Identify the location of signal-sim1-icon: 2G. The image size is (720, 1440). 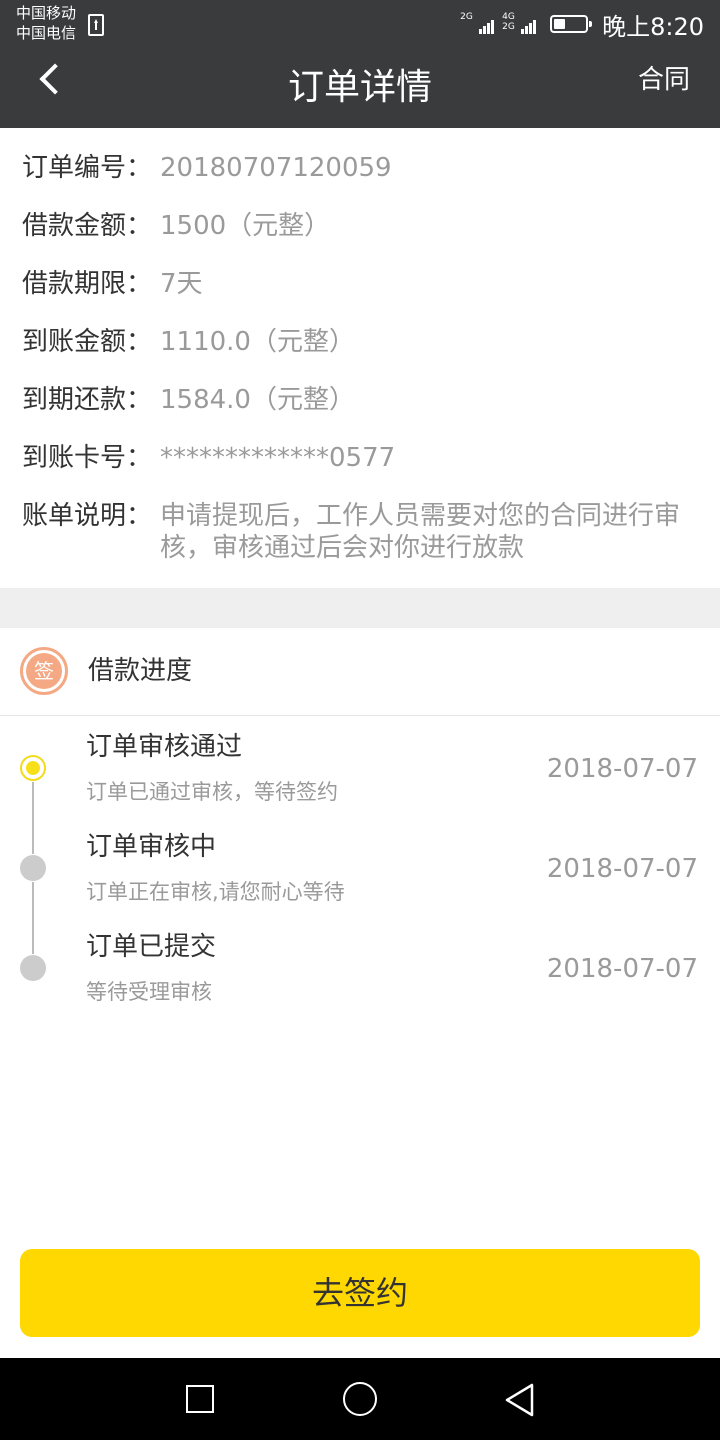
(477, 24).